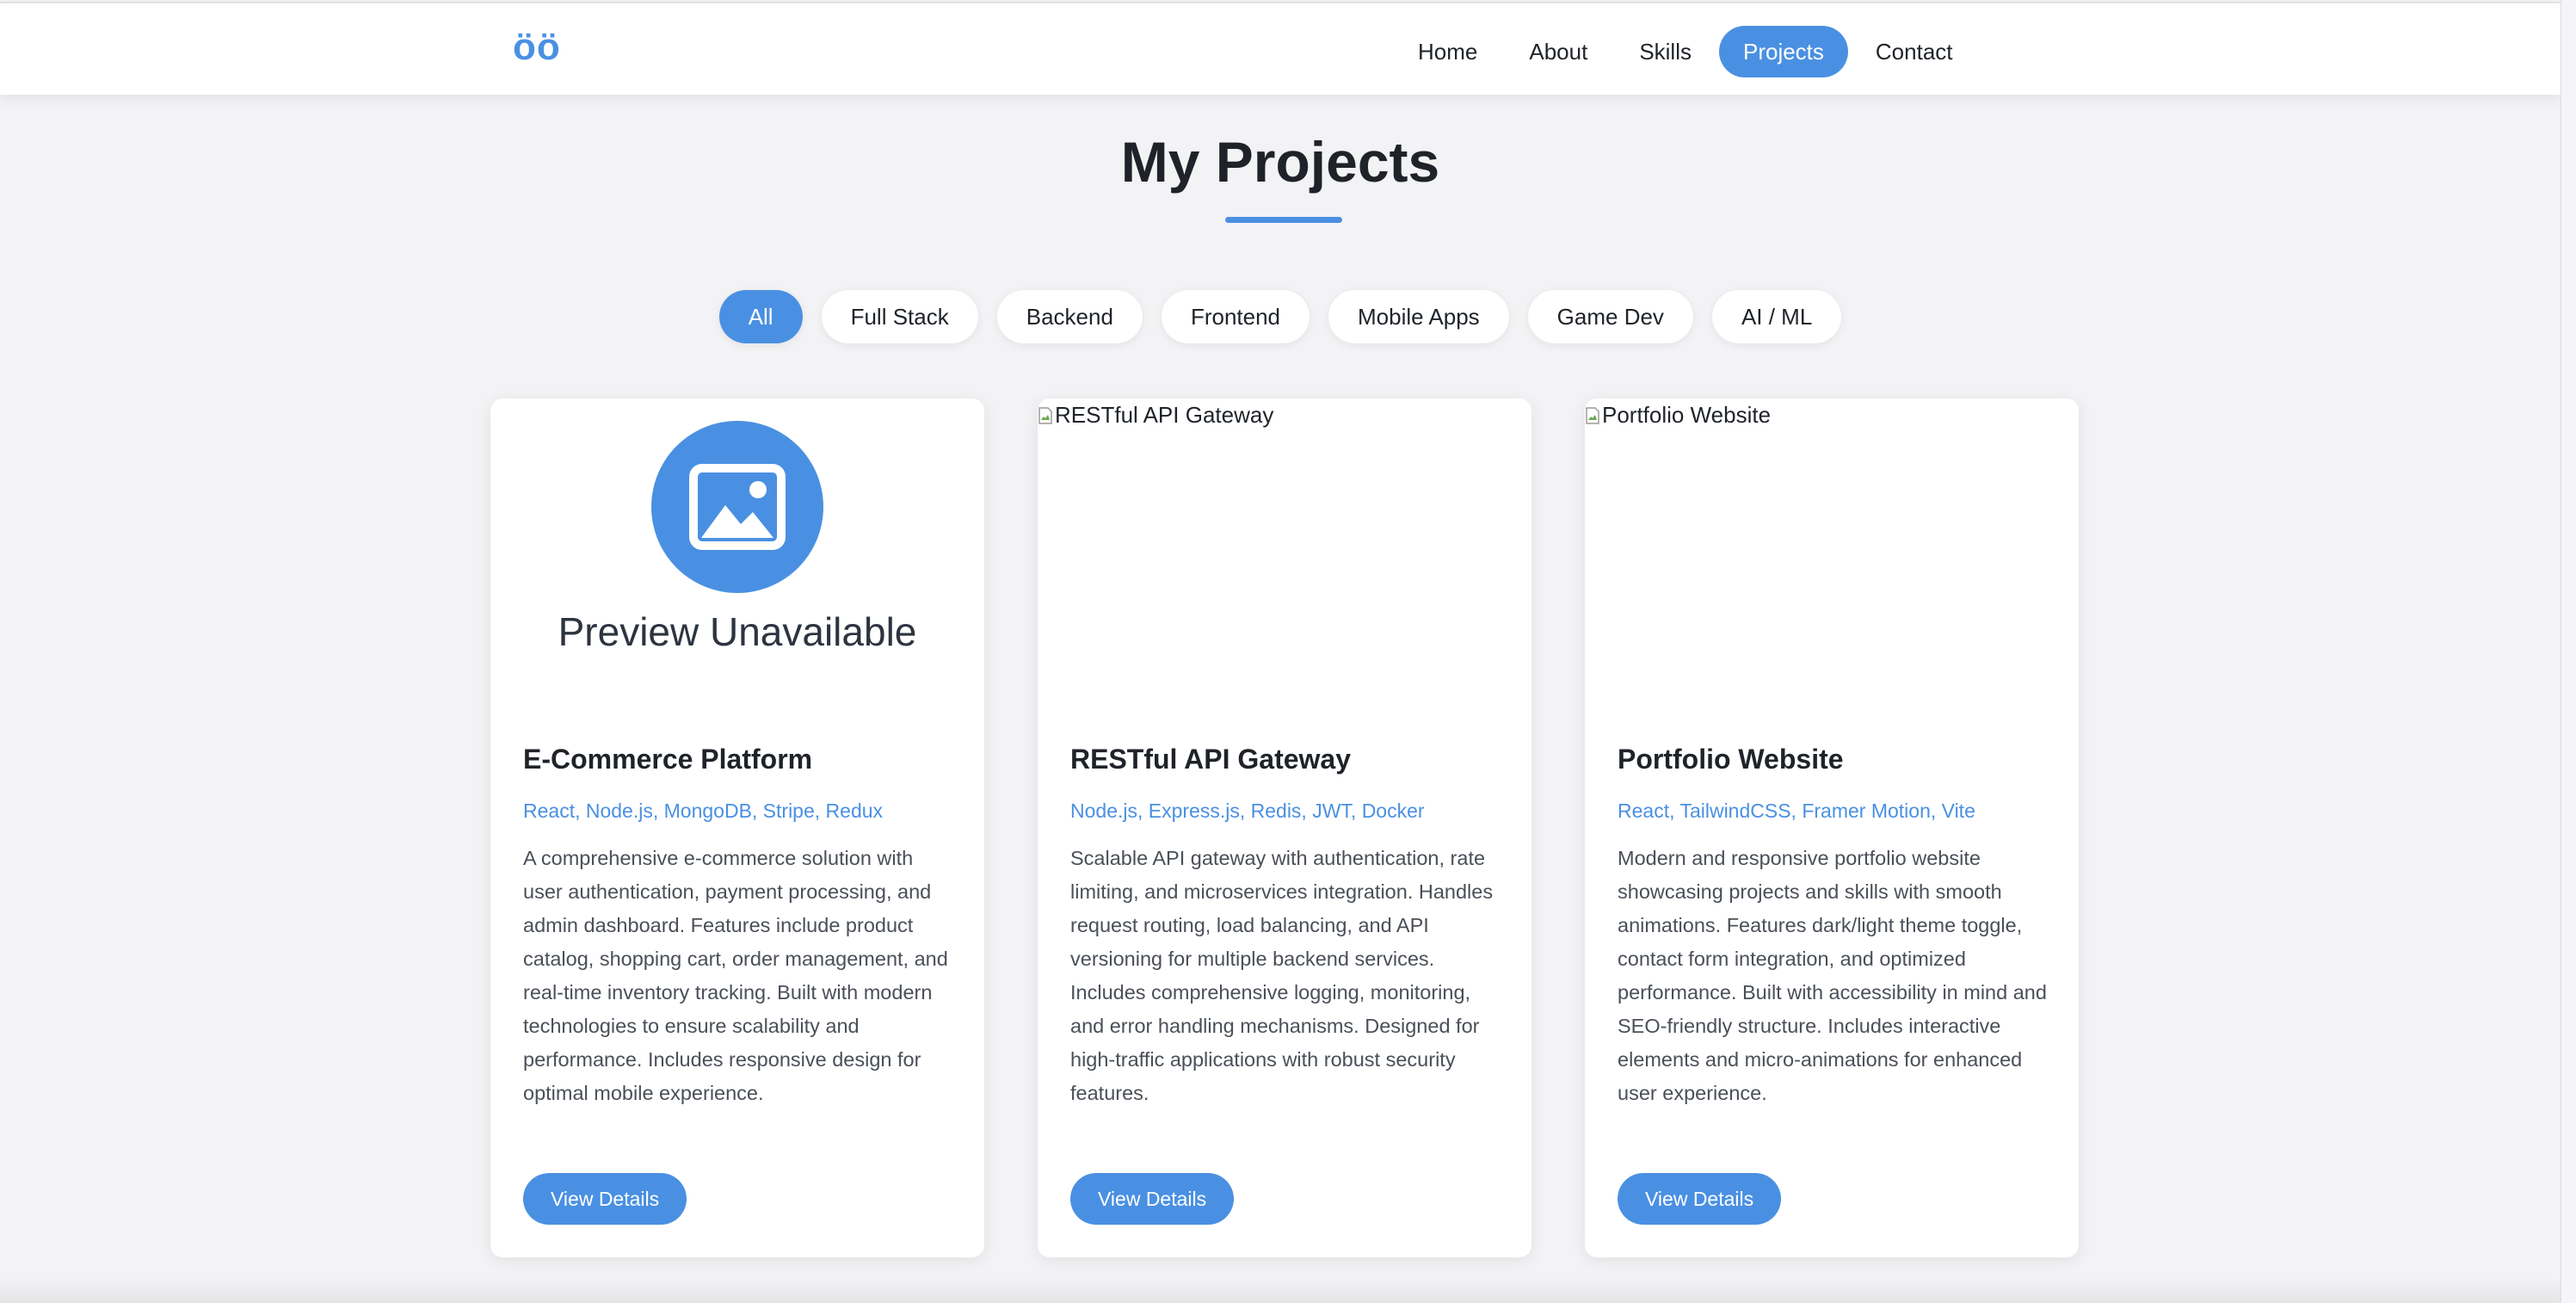 The width and height of the screenshot is (2576, 1303). I want to click on filter-game-dev: Game Dev, so click(1610, 316).